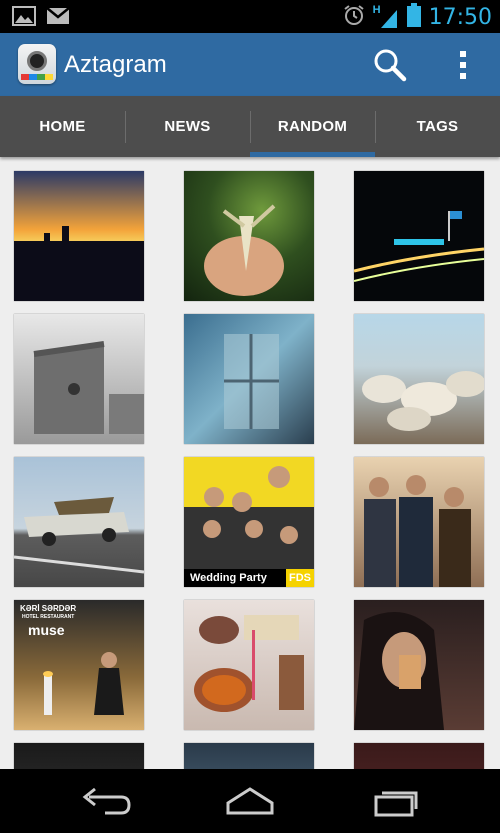  What do you see at coordinates (300, 578) in the screenshot?
I see `photo-badge: FDS` at bounding box center [300, 578].